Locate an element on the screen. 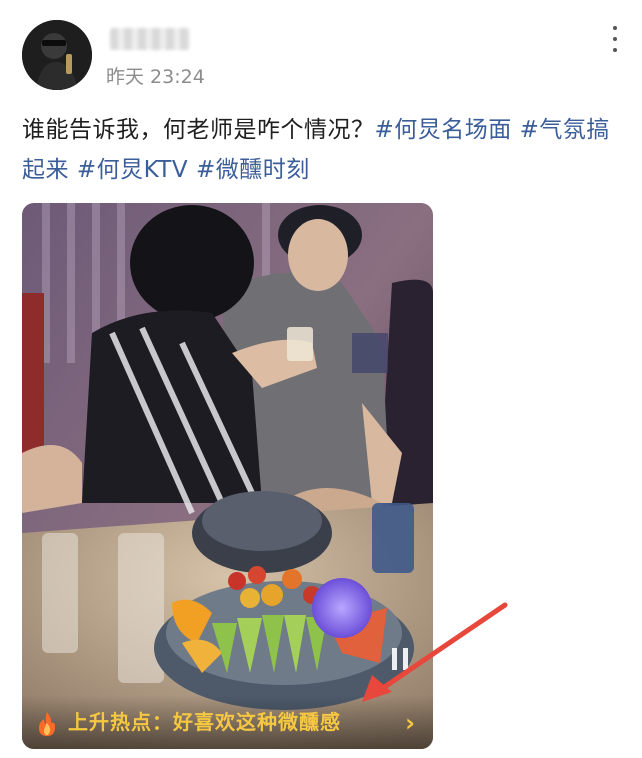  red-arrow-annotation is located at coordinates (435, 652).